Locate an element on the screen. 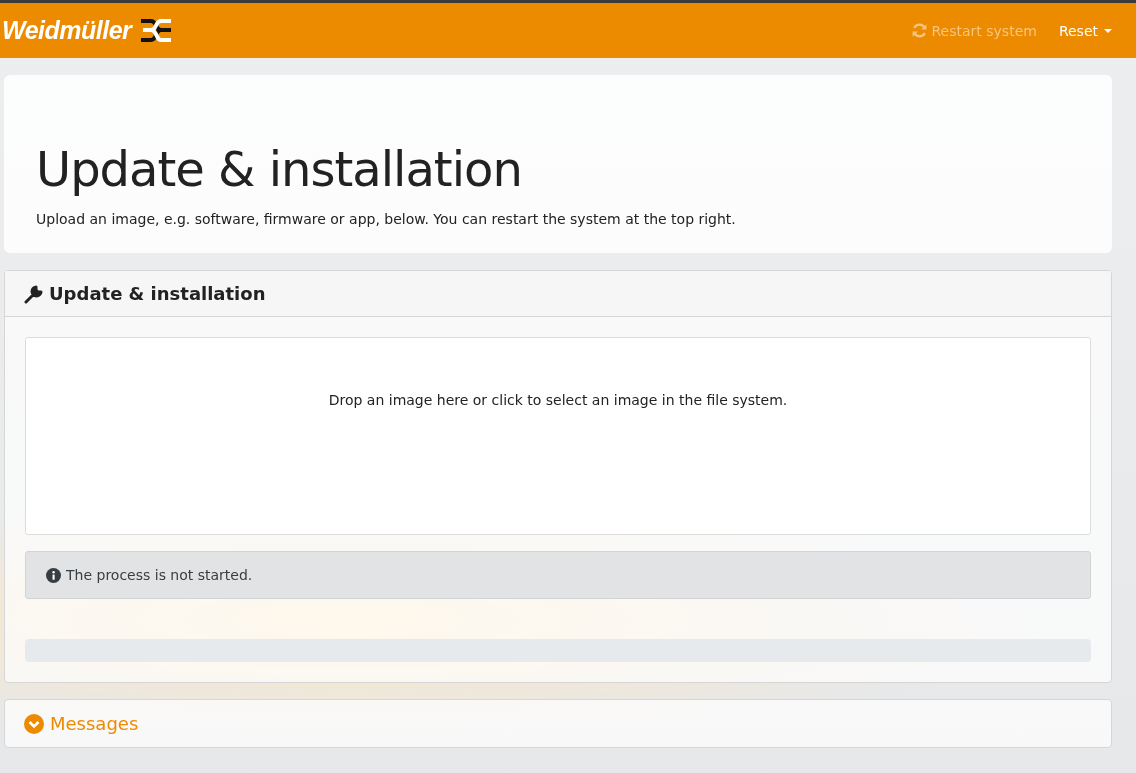 The height and width of the screenshot is (773, 1136). wrench-icon is located at coordinates (34, 293).